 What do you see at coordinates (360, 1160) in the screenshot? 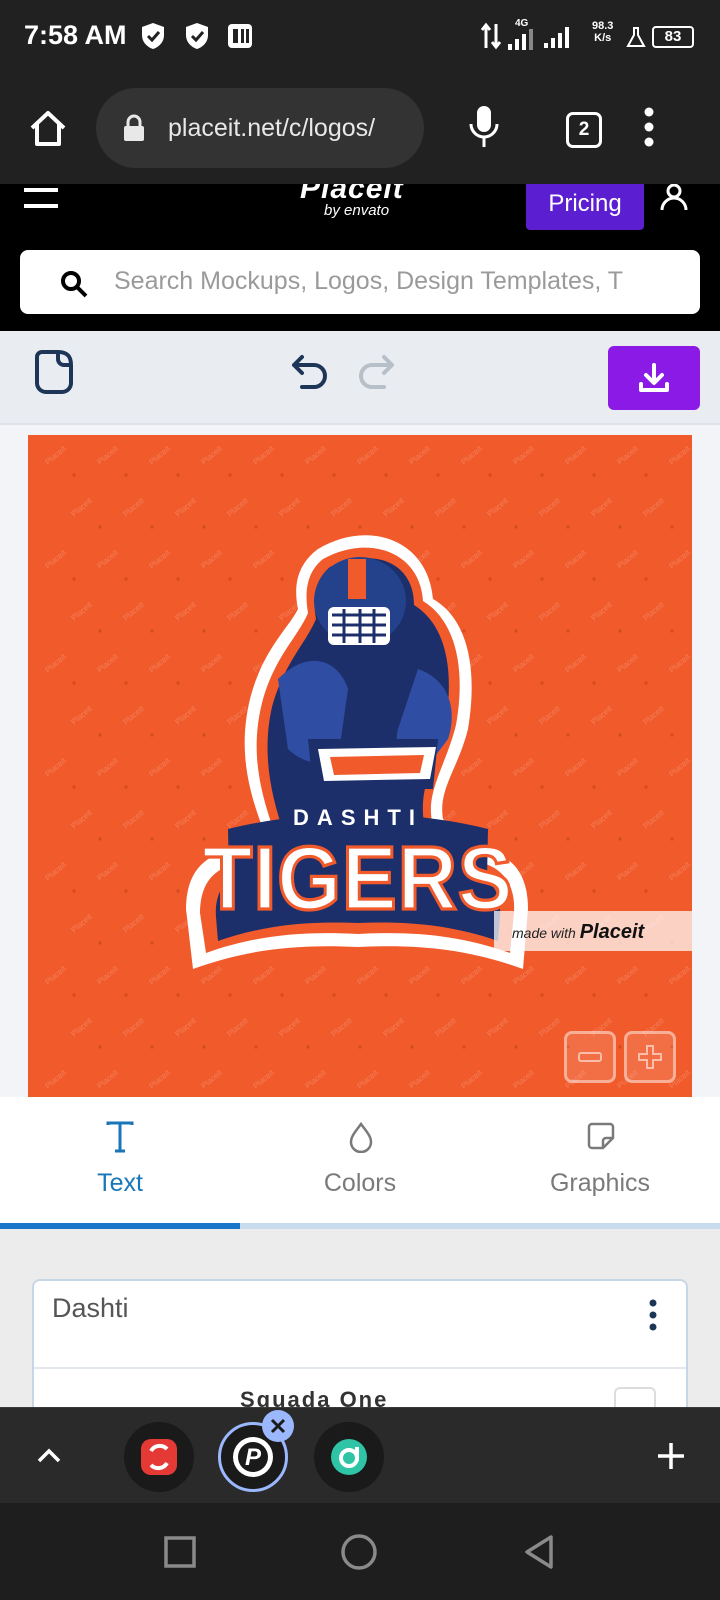
I see `tab-colors: Colors` at bounding box center [360, 1160].